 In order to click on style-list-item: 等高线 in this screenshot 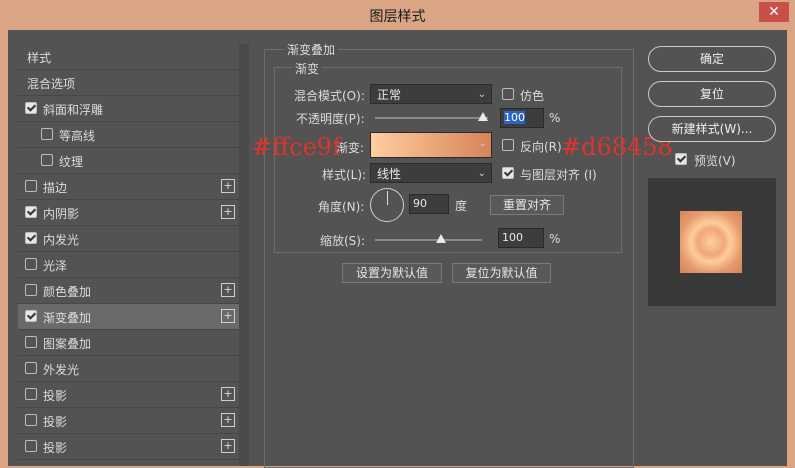, I will do `click(128, 135)`.